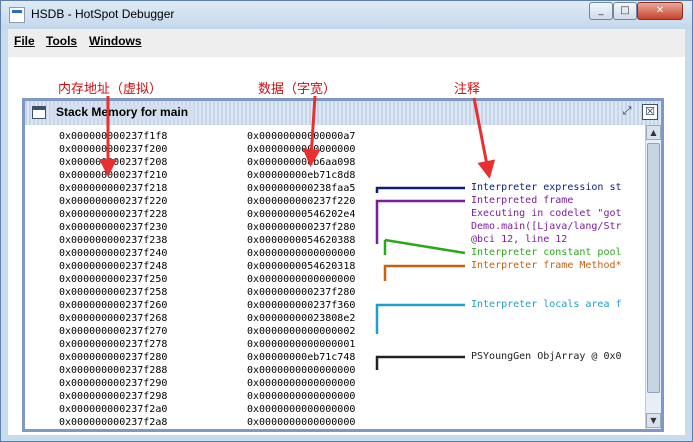 This screenshot has height=442, width=693. What do you see at coordinates (546, 265) in the screenshot?
I see `annotation-text: Interpreter frame Method*` at bounding box center [546, 265].